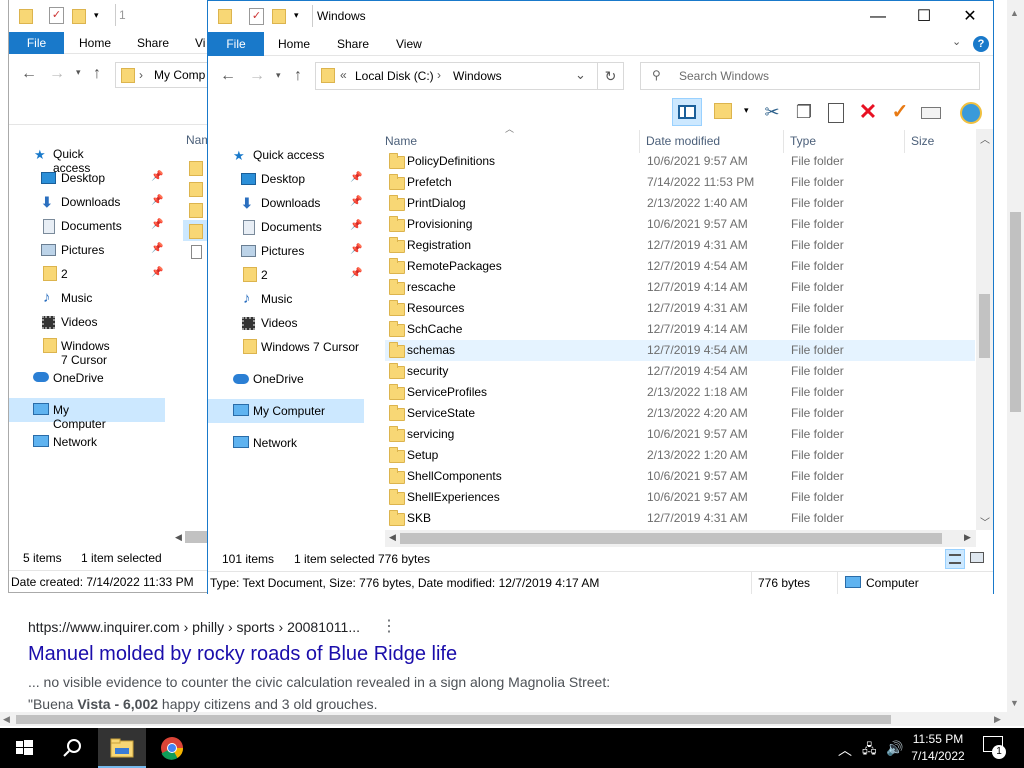  What do you see at coordinates (196, 252) in the screenshot?
I see `text-file-icon` at bounding box center [196, 252].